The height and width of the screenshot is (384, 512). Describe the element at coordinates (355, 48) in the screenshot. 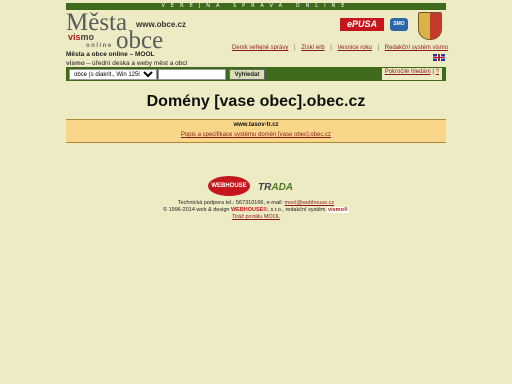

I see `nav-link-vesnice: Vesnice roku` at that location.